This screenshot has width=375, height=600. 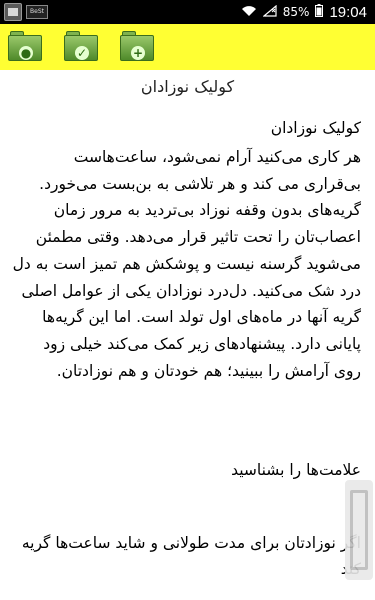 What do you see at coordinates (82, 53) in the screenshot?
I see `check-symbol: ✓` at bounding box center [82, 53].